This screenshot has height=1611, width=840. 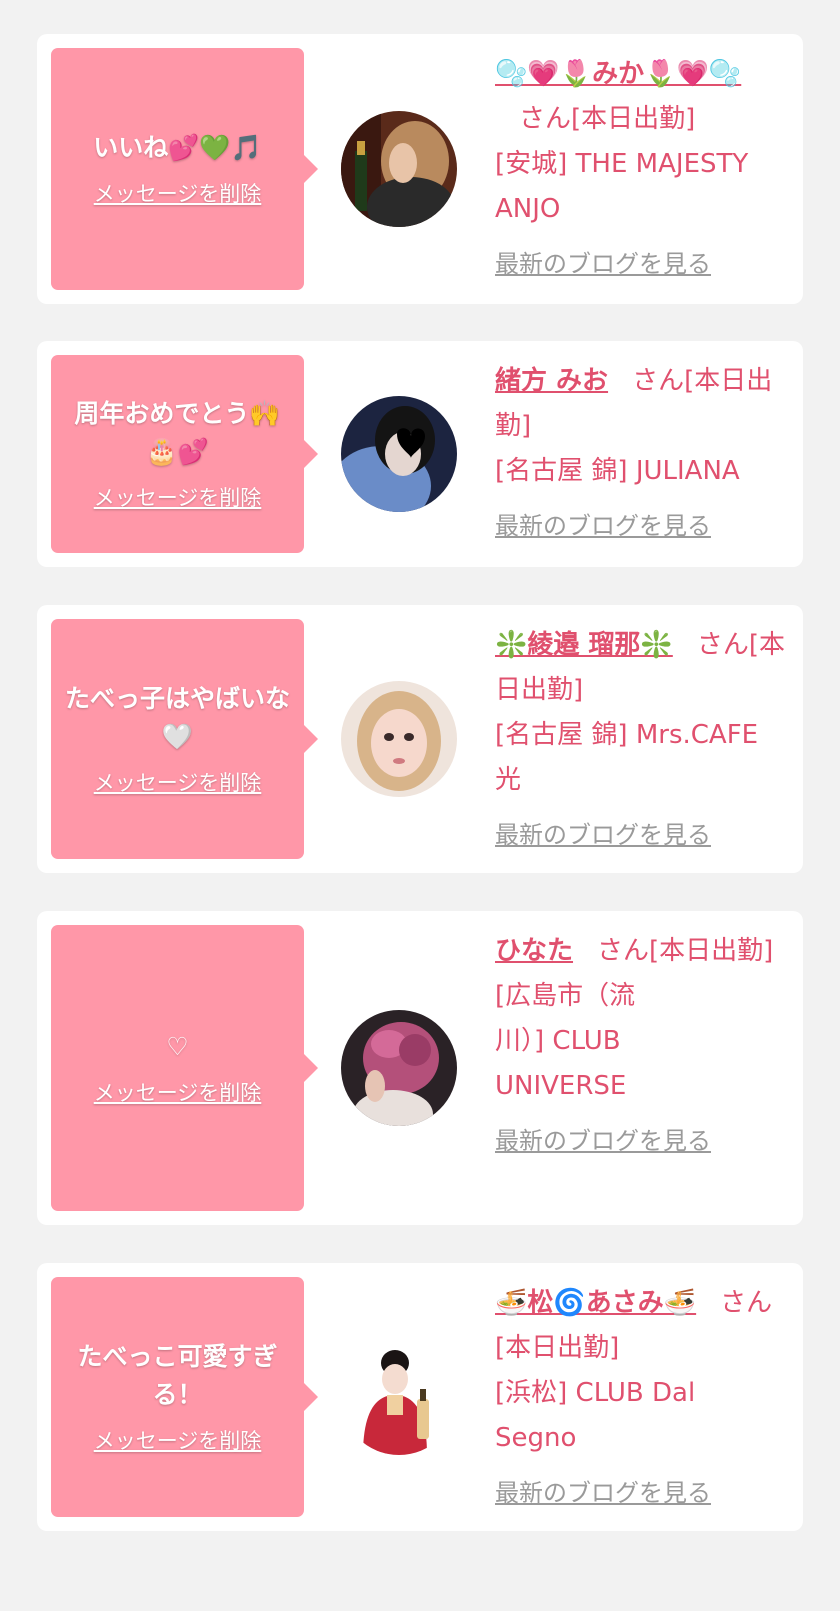 I want to click on cast-name-line: ひなた さん[本日出勤], so click(x=640, y=951).